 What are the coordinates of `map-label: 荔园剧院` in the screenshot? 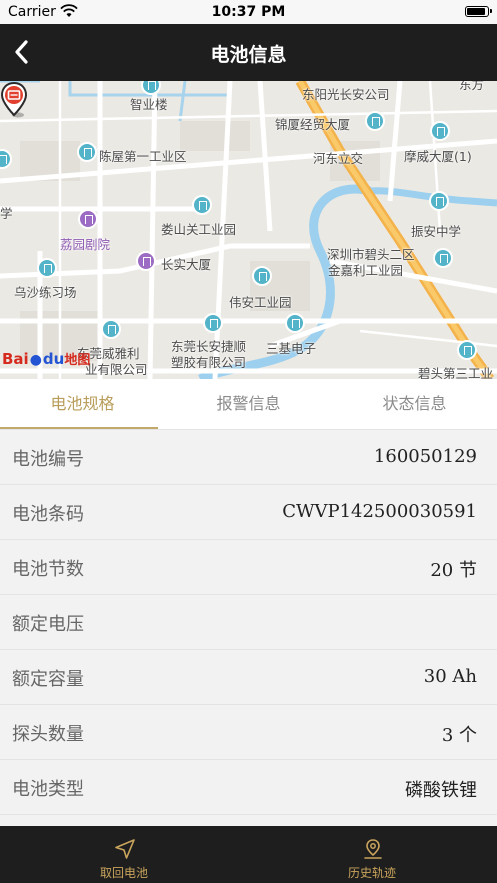 It's located at (85, 244).